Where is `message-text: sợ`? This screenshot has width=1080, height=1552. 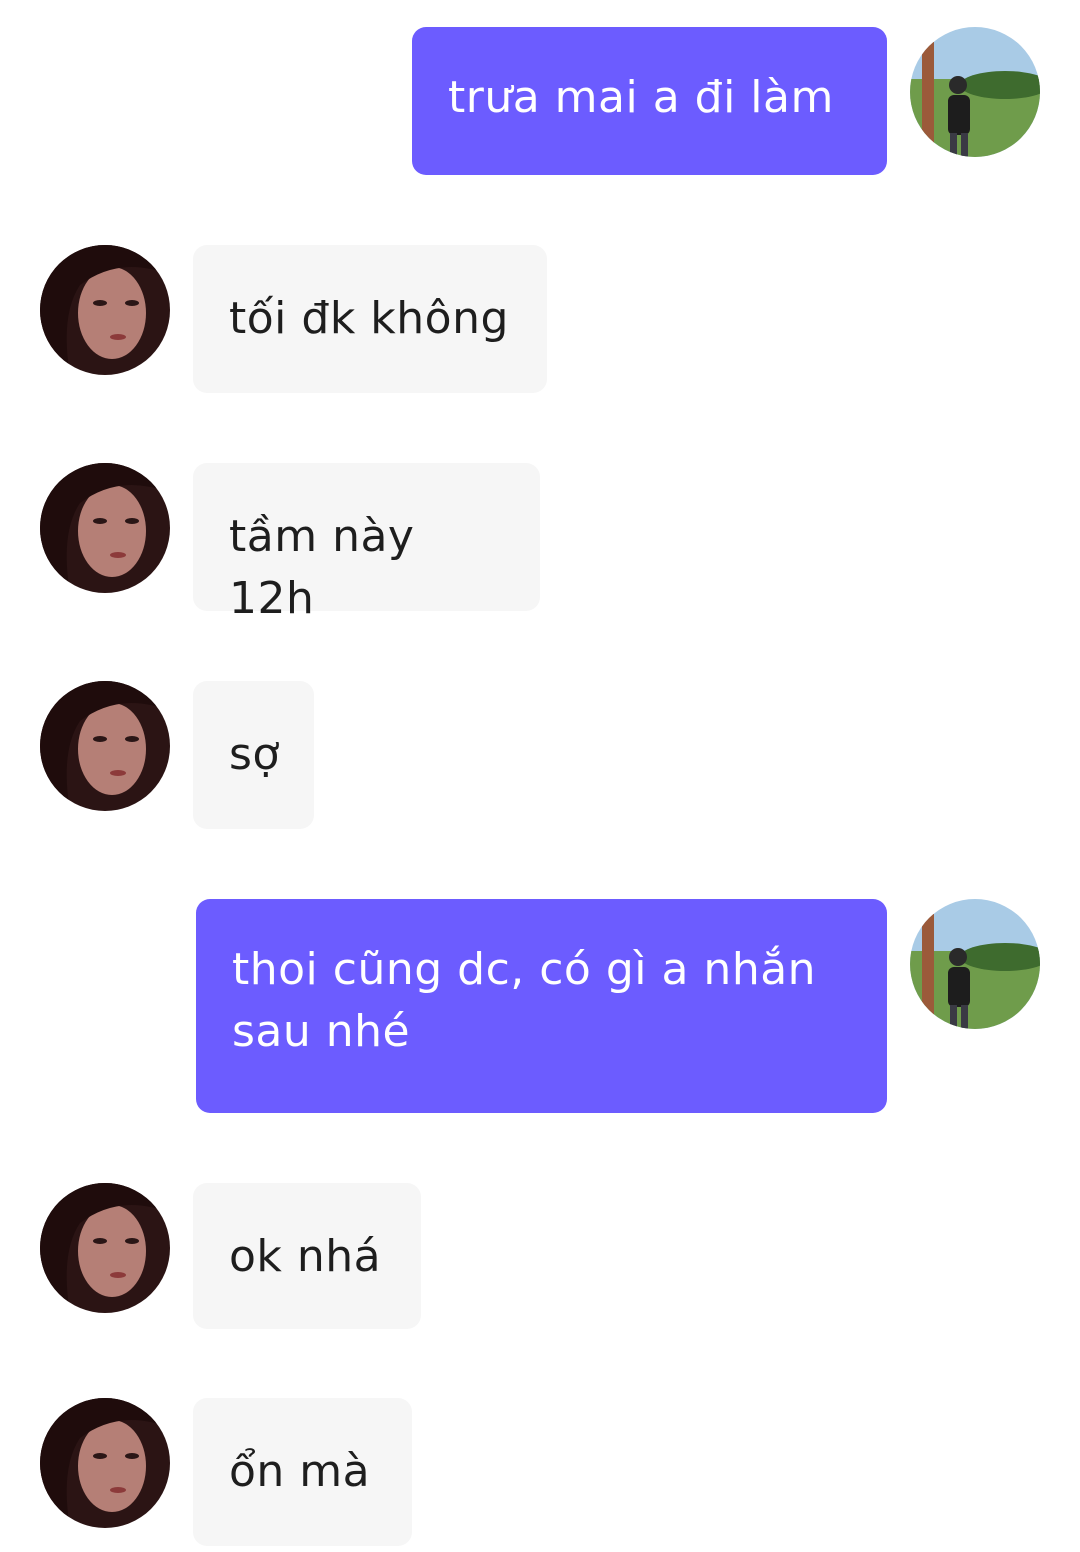
message-text: sợ is located at coordinates (254, 754).